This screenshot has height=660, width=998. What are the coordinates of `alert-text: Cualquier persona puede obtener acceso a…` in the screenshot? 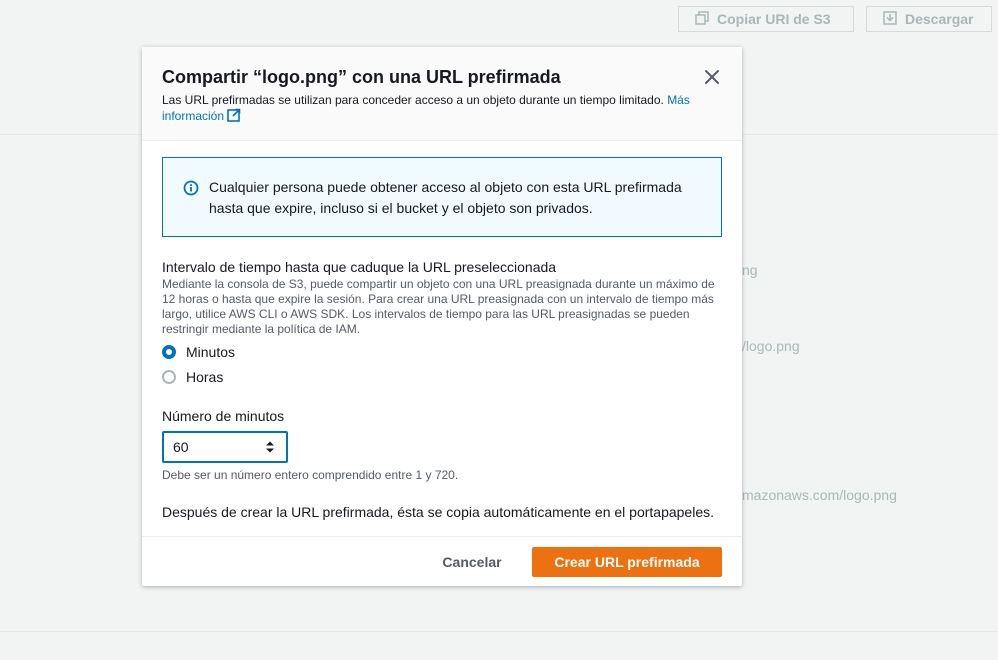 It's located at (445, 197).